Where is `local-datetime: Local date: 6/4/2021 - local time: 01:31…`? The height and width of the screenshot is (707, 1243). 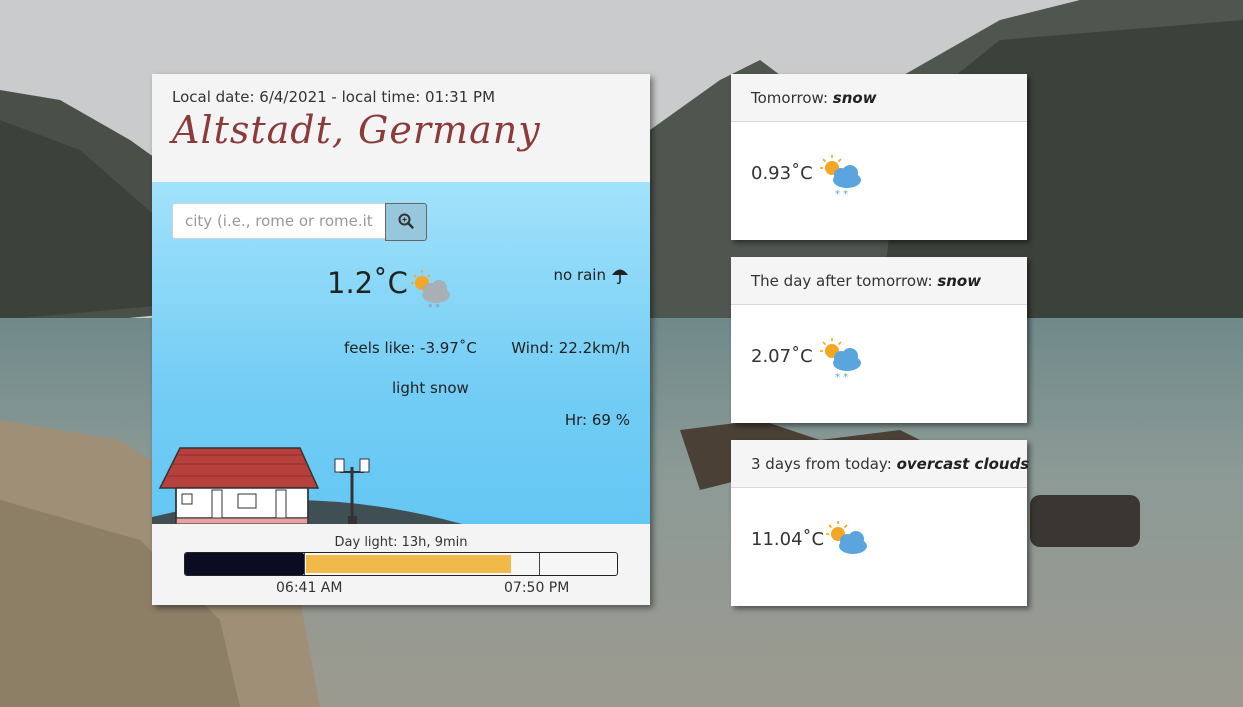 local-datetime: Local date: 6/4/2021 - local time: 01:31… is located at coordinates (334, 97).